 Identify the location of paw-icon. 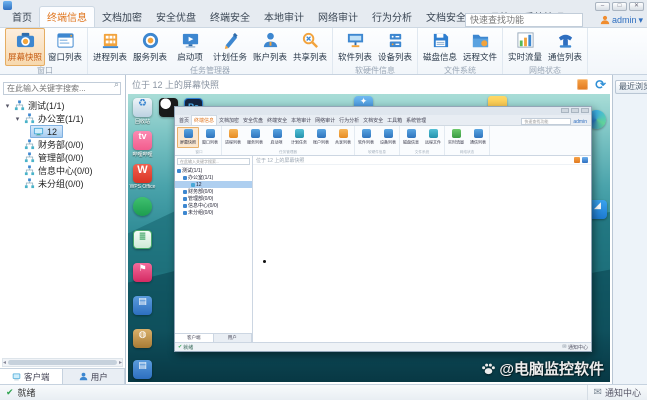
(489, 369).